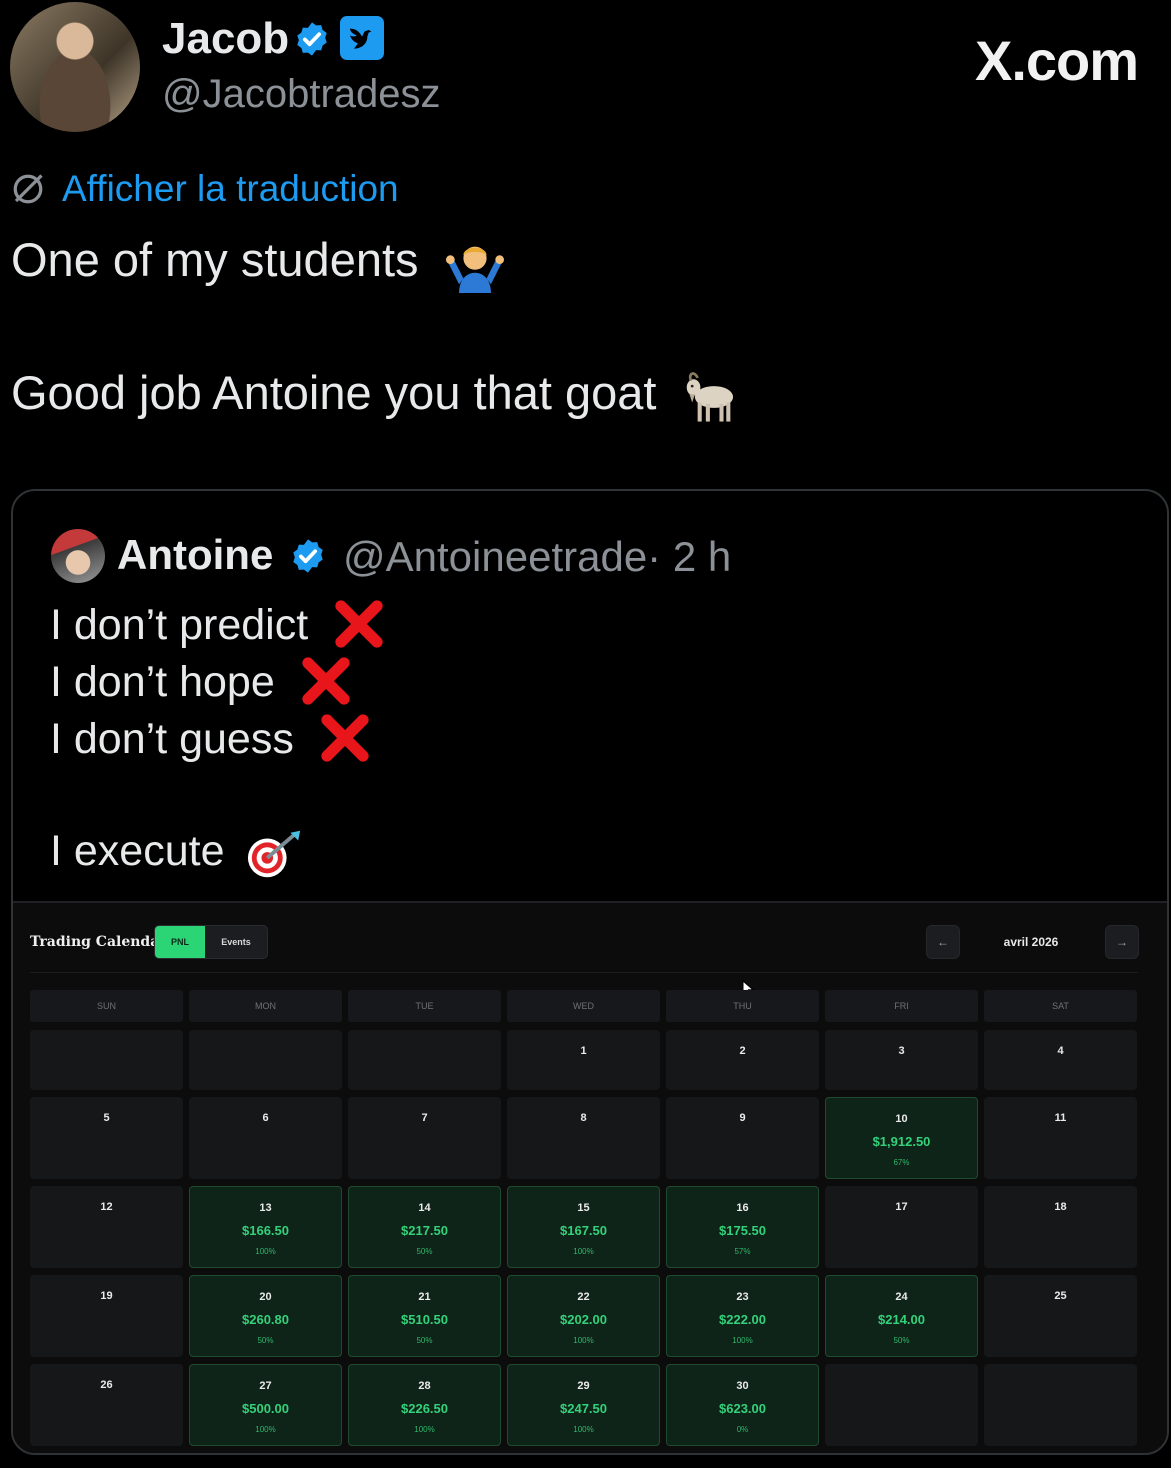 The image size is (1171, 1468). I want to click on quote-text-line: I don’t hope, so click(201, 682).